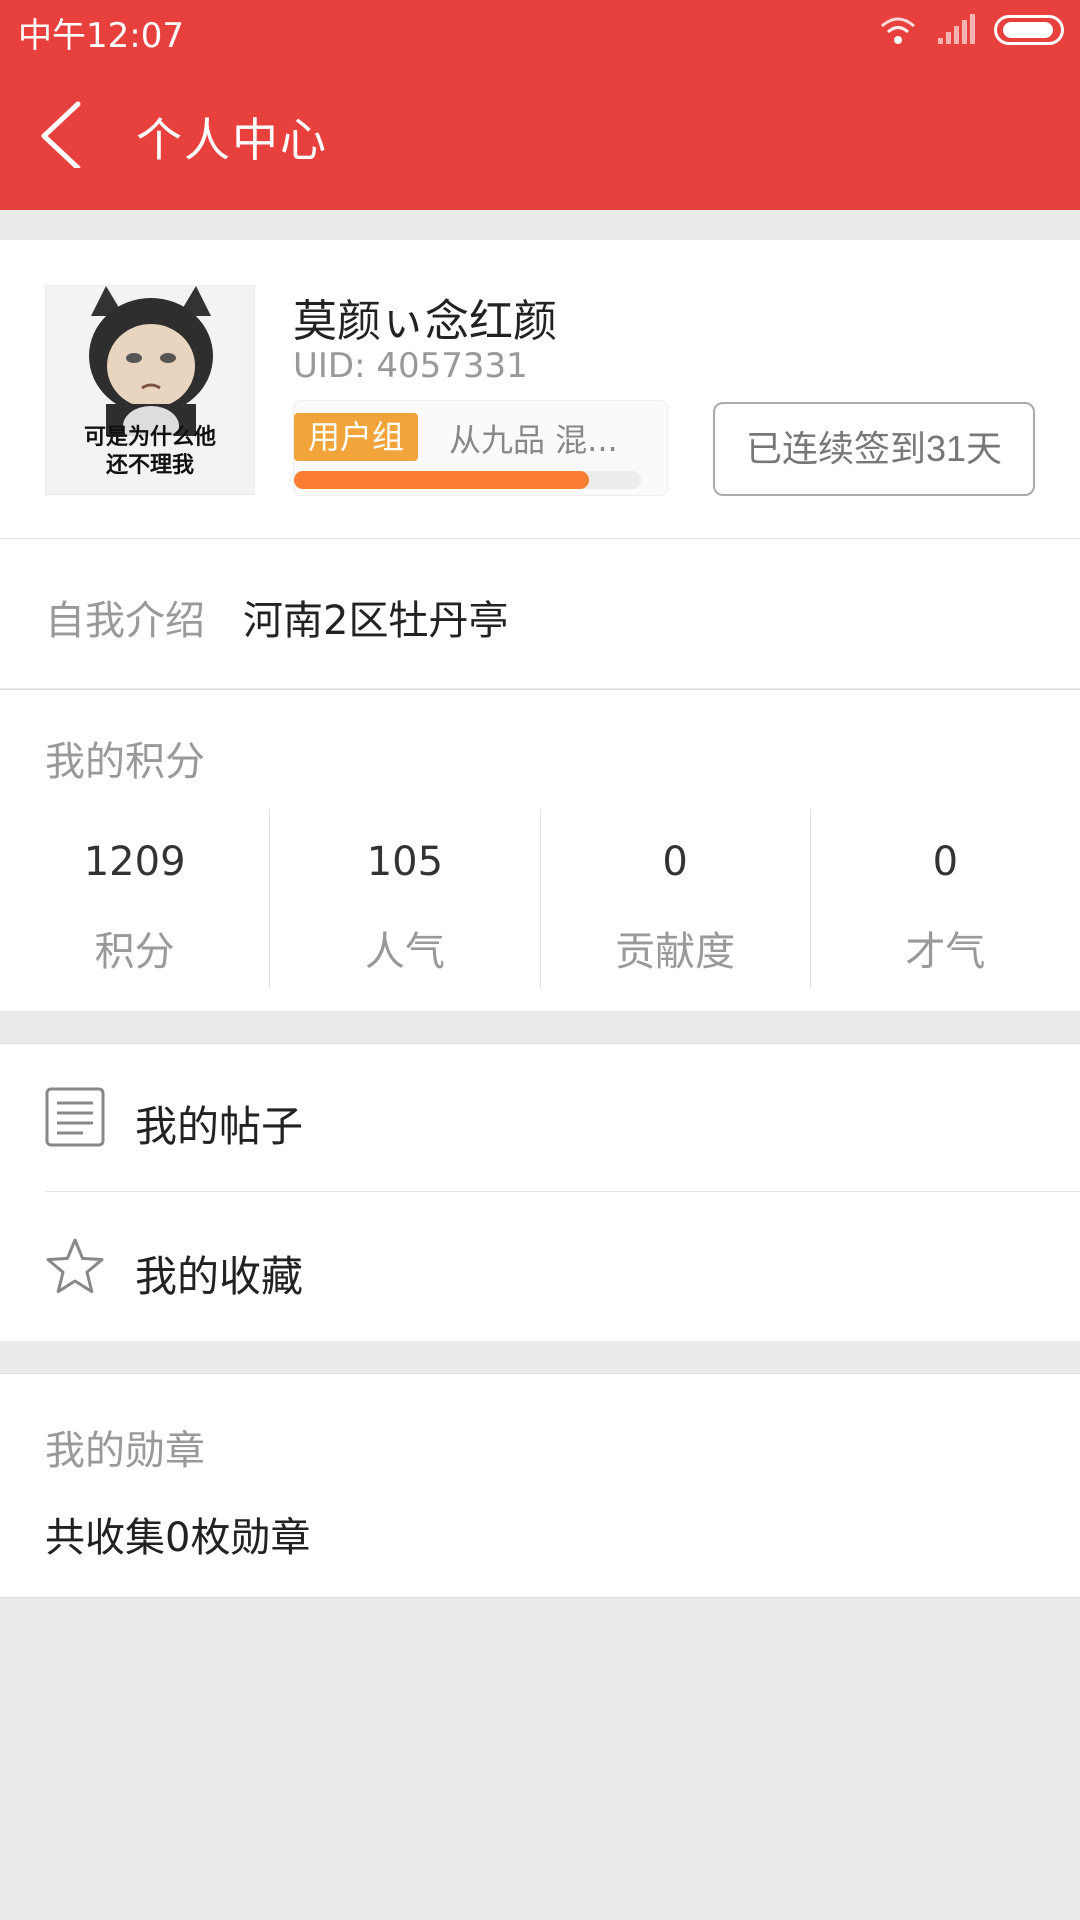 The height and width of the screenshot is (1920, 1080). I want to click on wifi-icon, so click(898, 30).